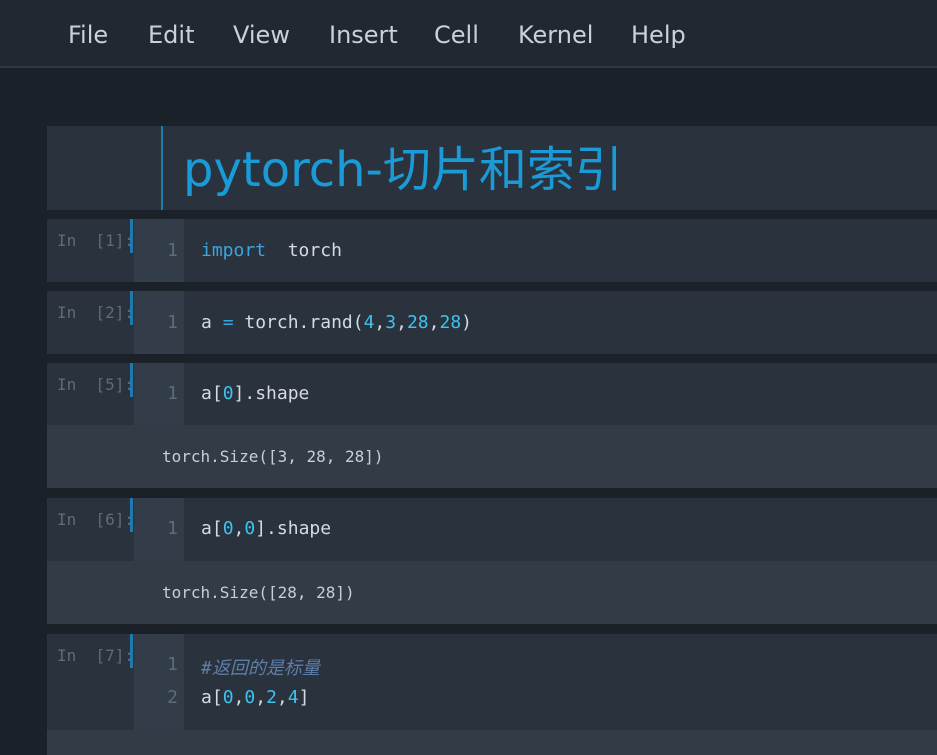  What do you see at coordinates (456, 35) in the screenshot?
I see `menu-cell: Cell` at bounding box center [456, 35].